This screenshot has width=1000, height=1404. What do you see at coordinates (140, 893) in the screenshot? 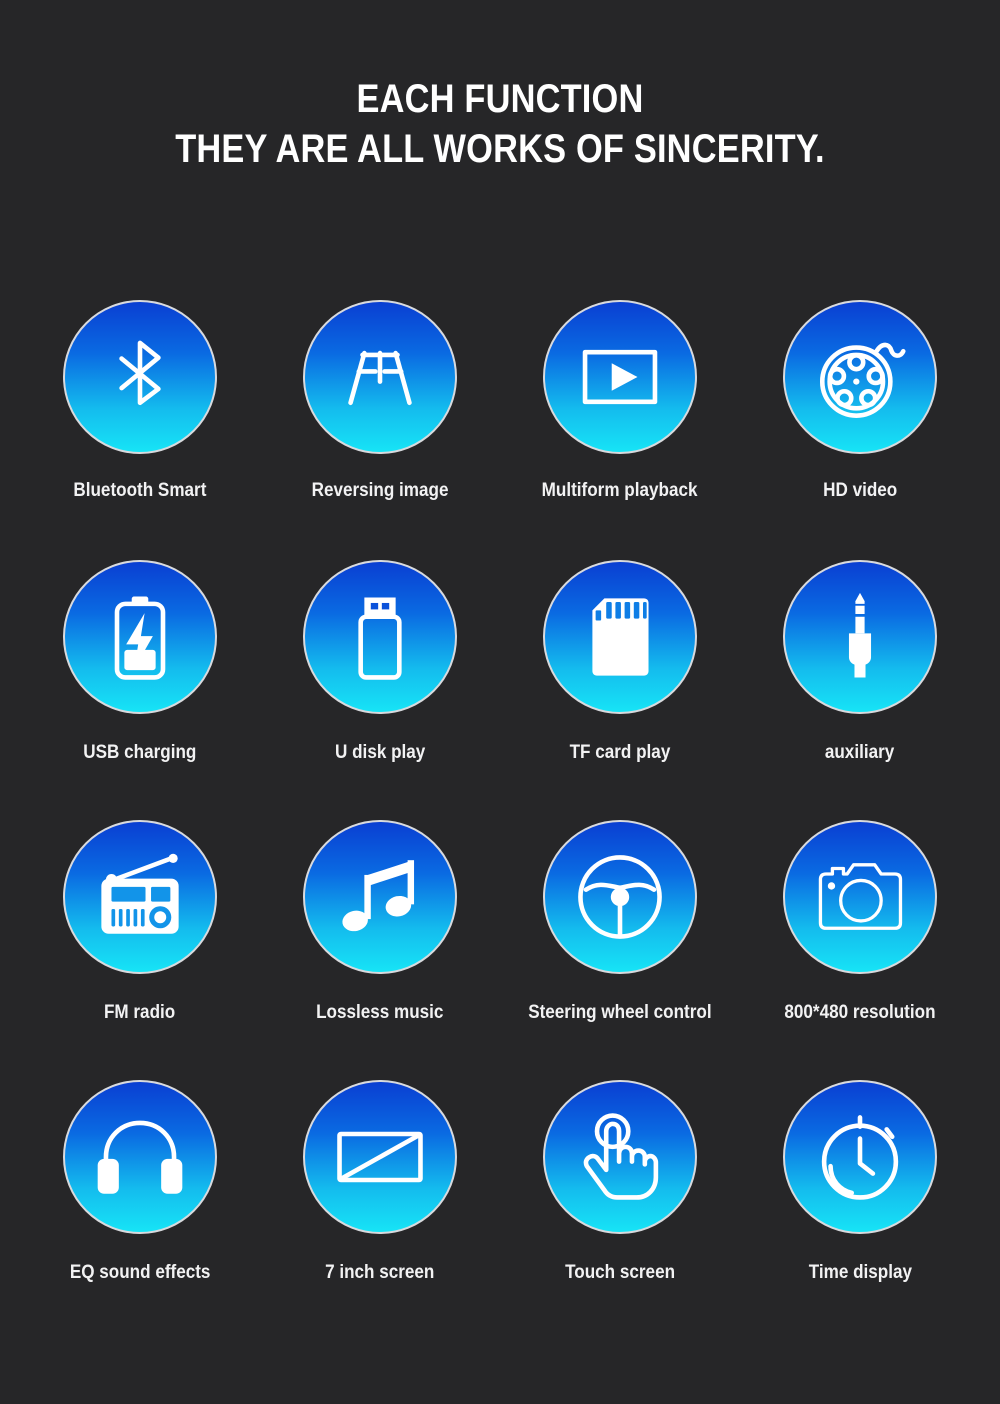
I see `radio-icon` at bounding box center [140, 893].